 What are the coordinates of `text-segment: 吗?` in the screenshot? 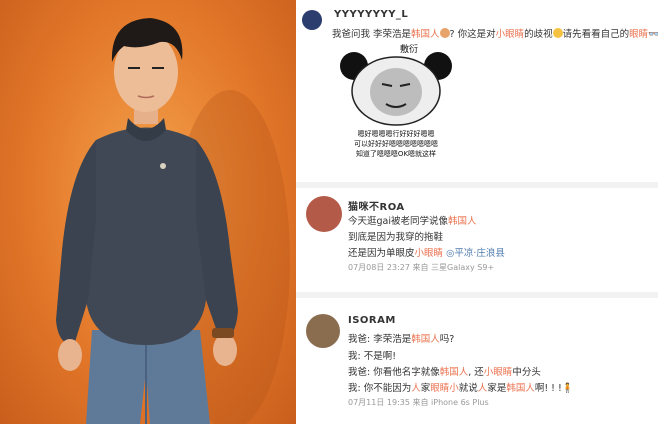 It's located at (447, 339).